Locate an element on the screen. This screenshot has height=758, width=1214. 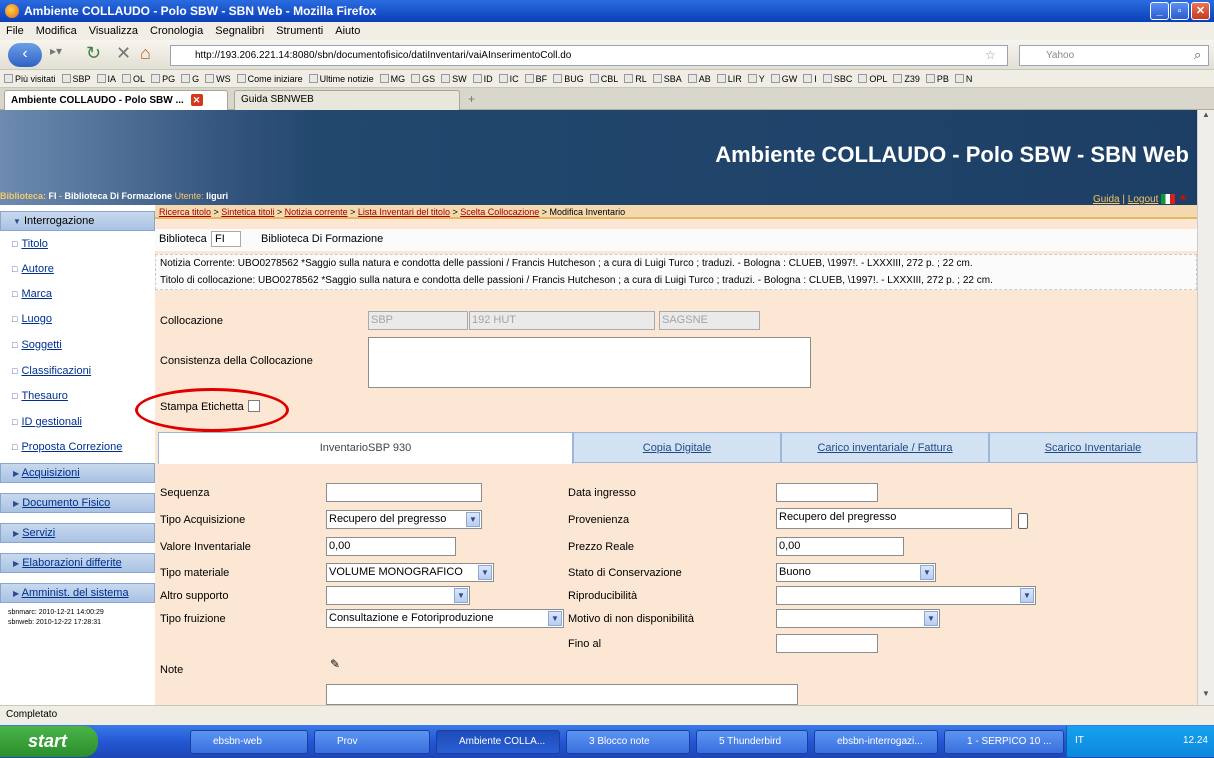
bookmark-item: CBL is located at coordinates (603, 79).